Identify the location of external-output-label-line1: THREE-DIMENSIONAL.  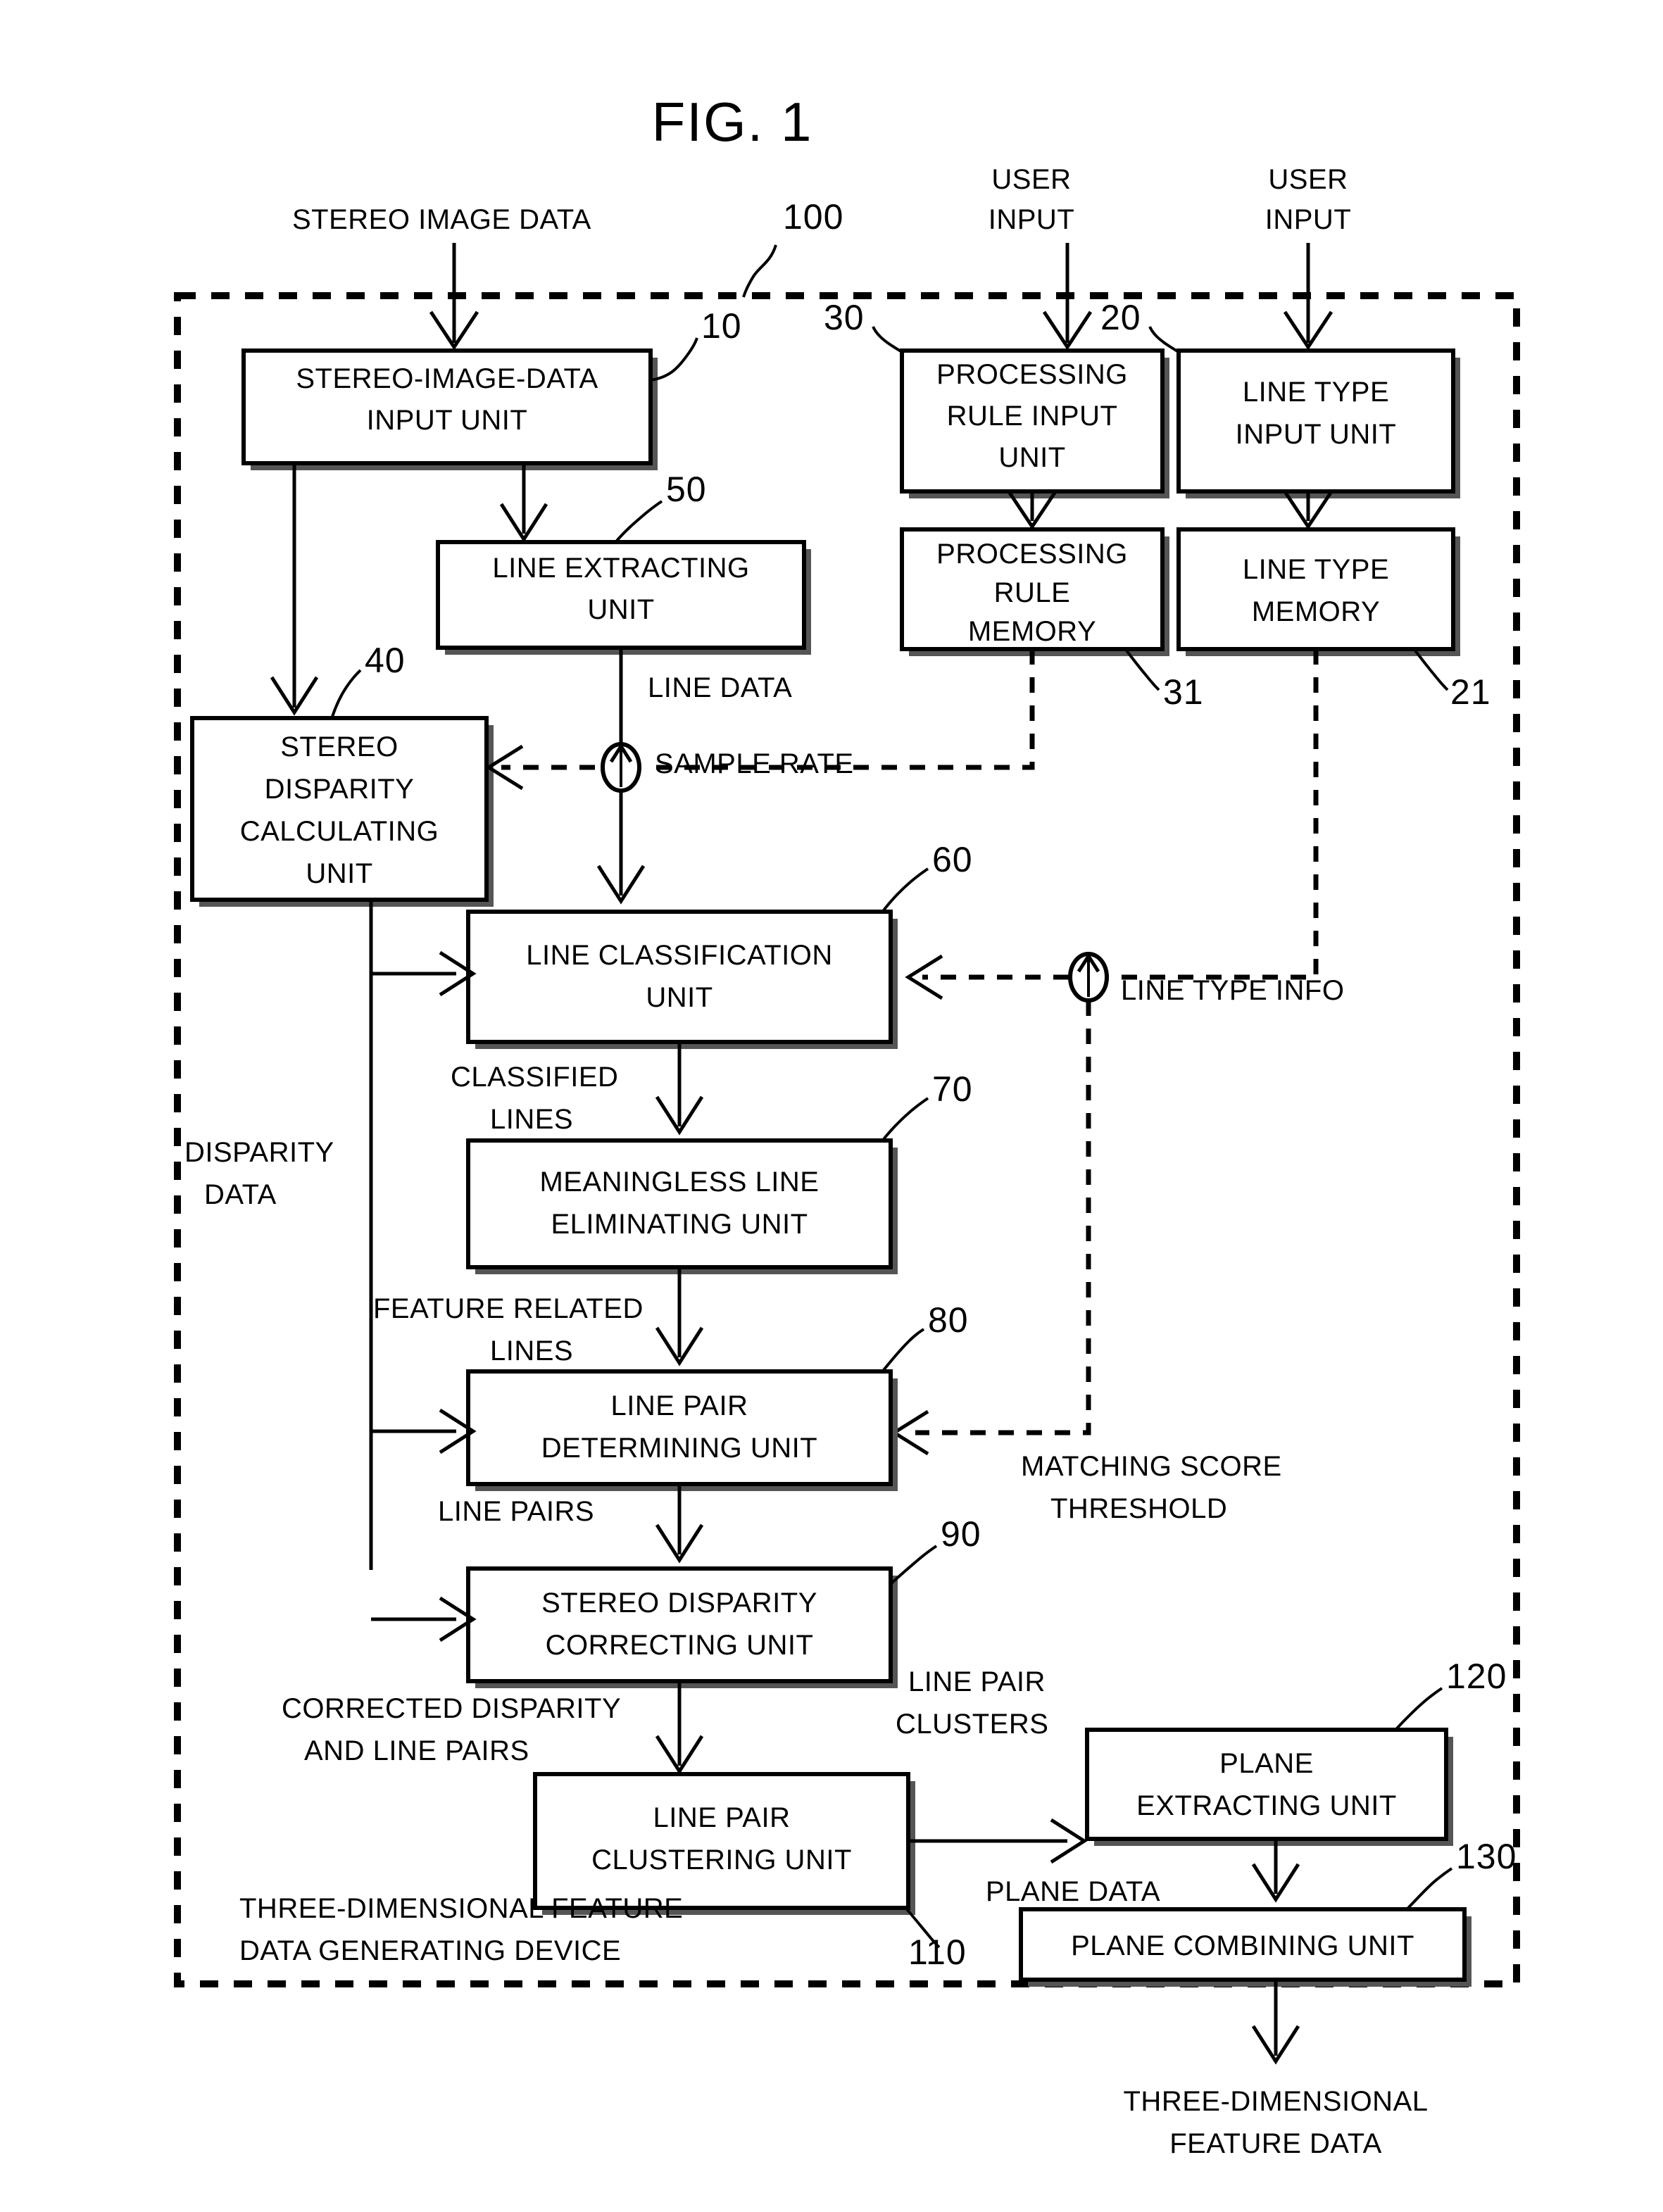
(1276, 2101).